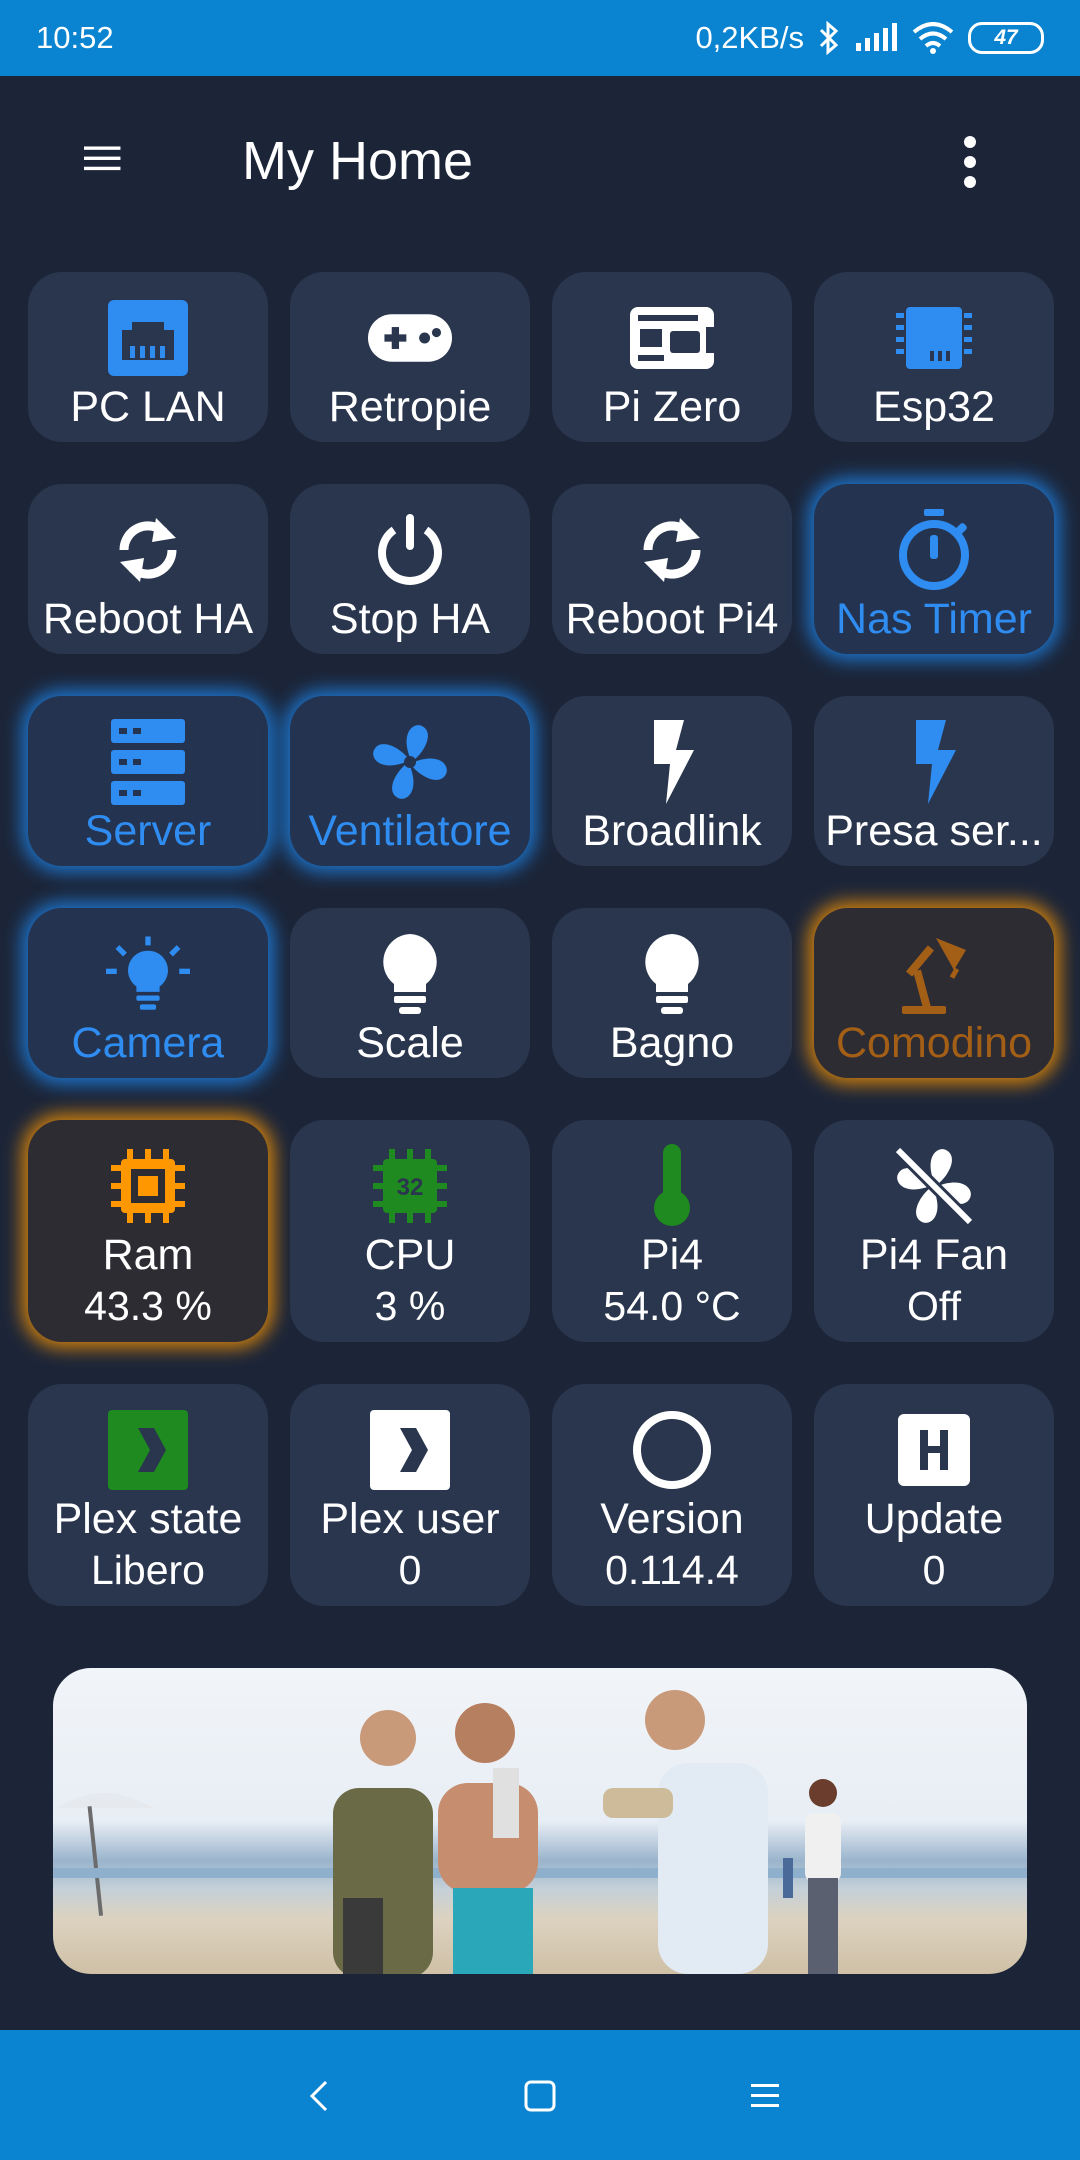 This screenshot has width=1080, height=2160. Describe the element at coordinates (148, 1570) in the screenshot. I see `tile-value: Libero` at that location.